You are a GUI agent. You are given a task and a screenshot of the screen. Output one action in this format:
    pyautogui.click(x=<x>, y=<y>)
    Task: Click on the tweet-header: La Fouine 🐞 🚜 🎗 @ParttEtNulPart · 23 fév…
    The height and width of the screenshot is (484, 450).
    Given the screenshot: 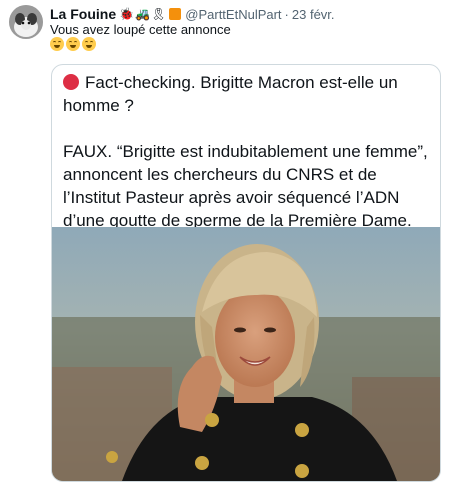 What is the action you would take?
    pyautogui.click(x=192, y=14)
    